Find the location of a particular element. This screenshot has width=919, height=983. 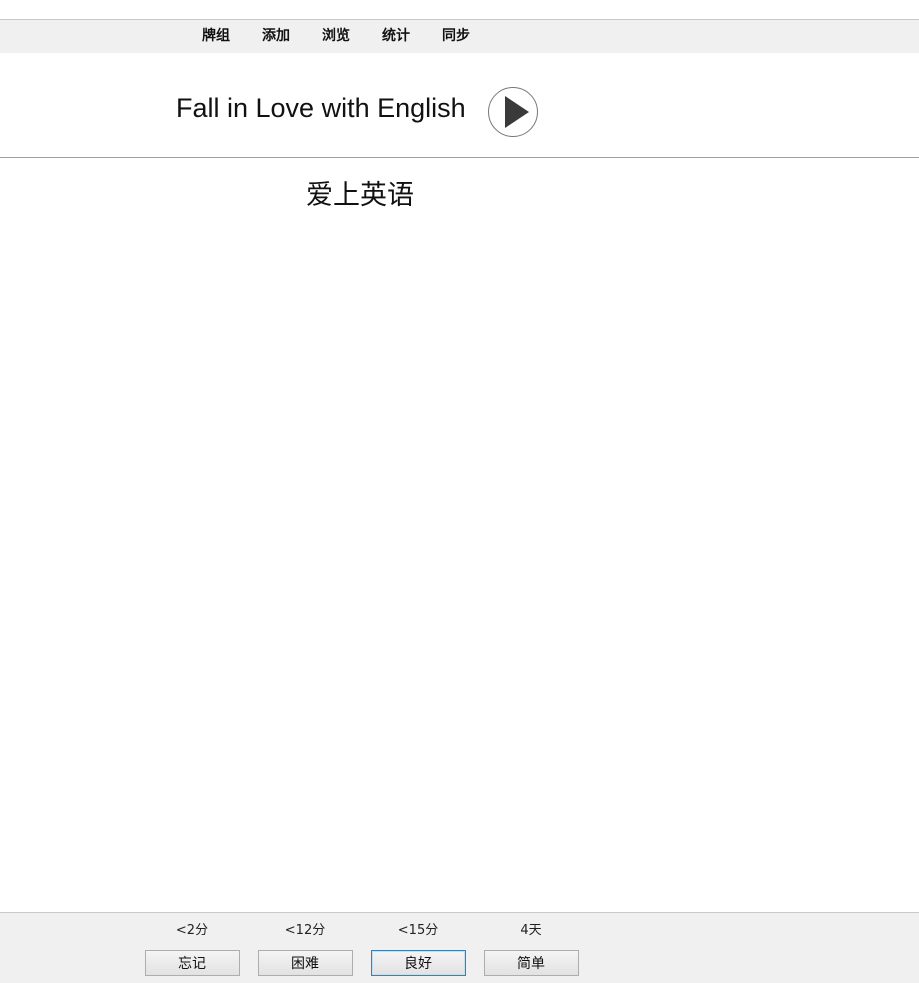

good-button: 良好 is located at coordinates (418, 963).